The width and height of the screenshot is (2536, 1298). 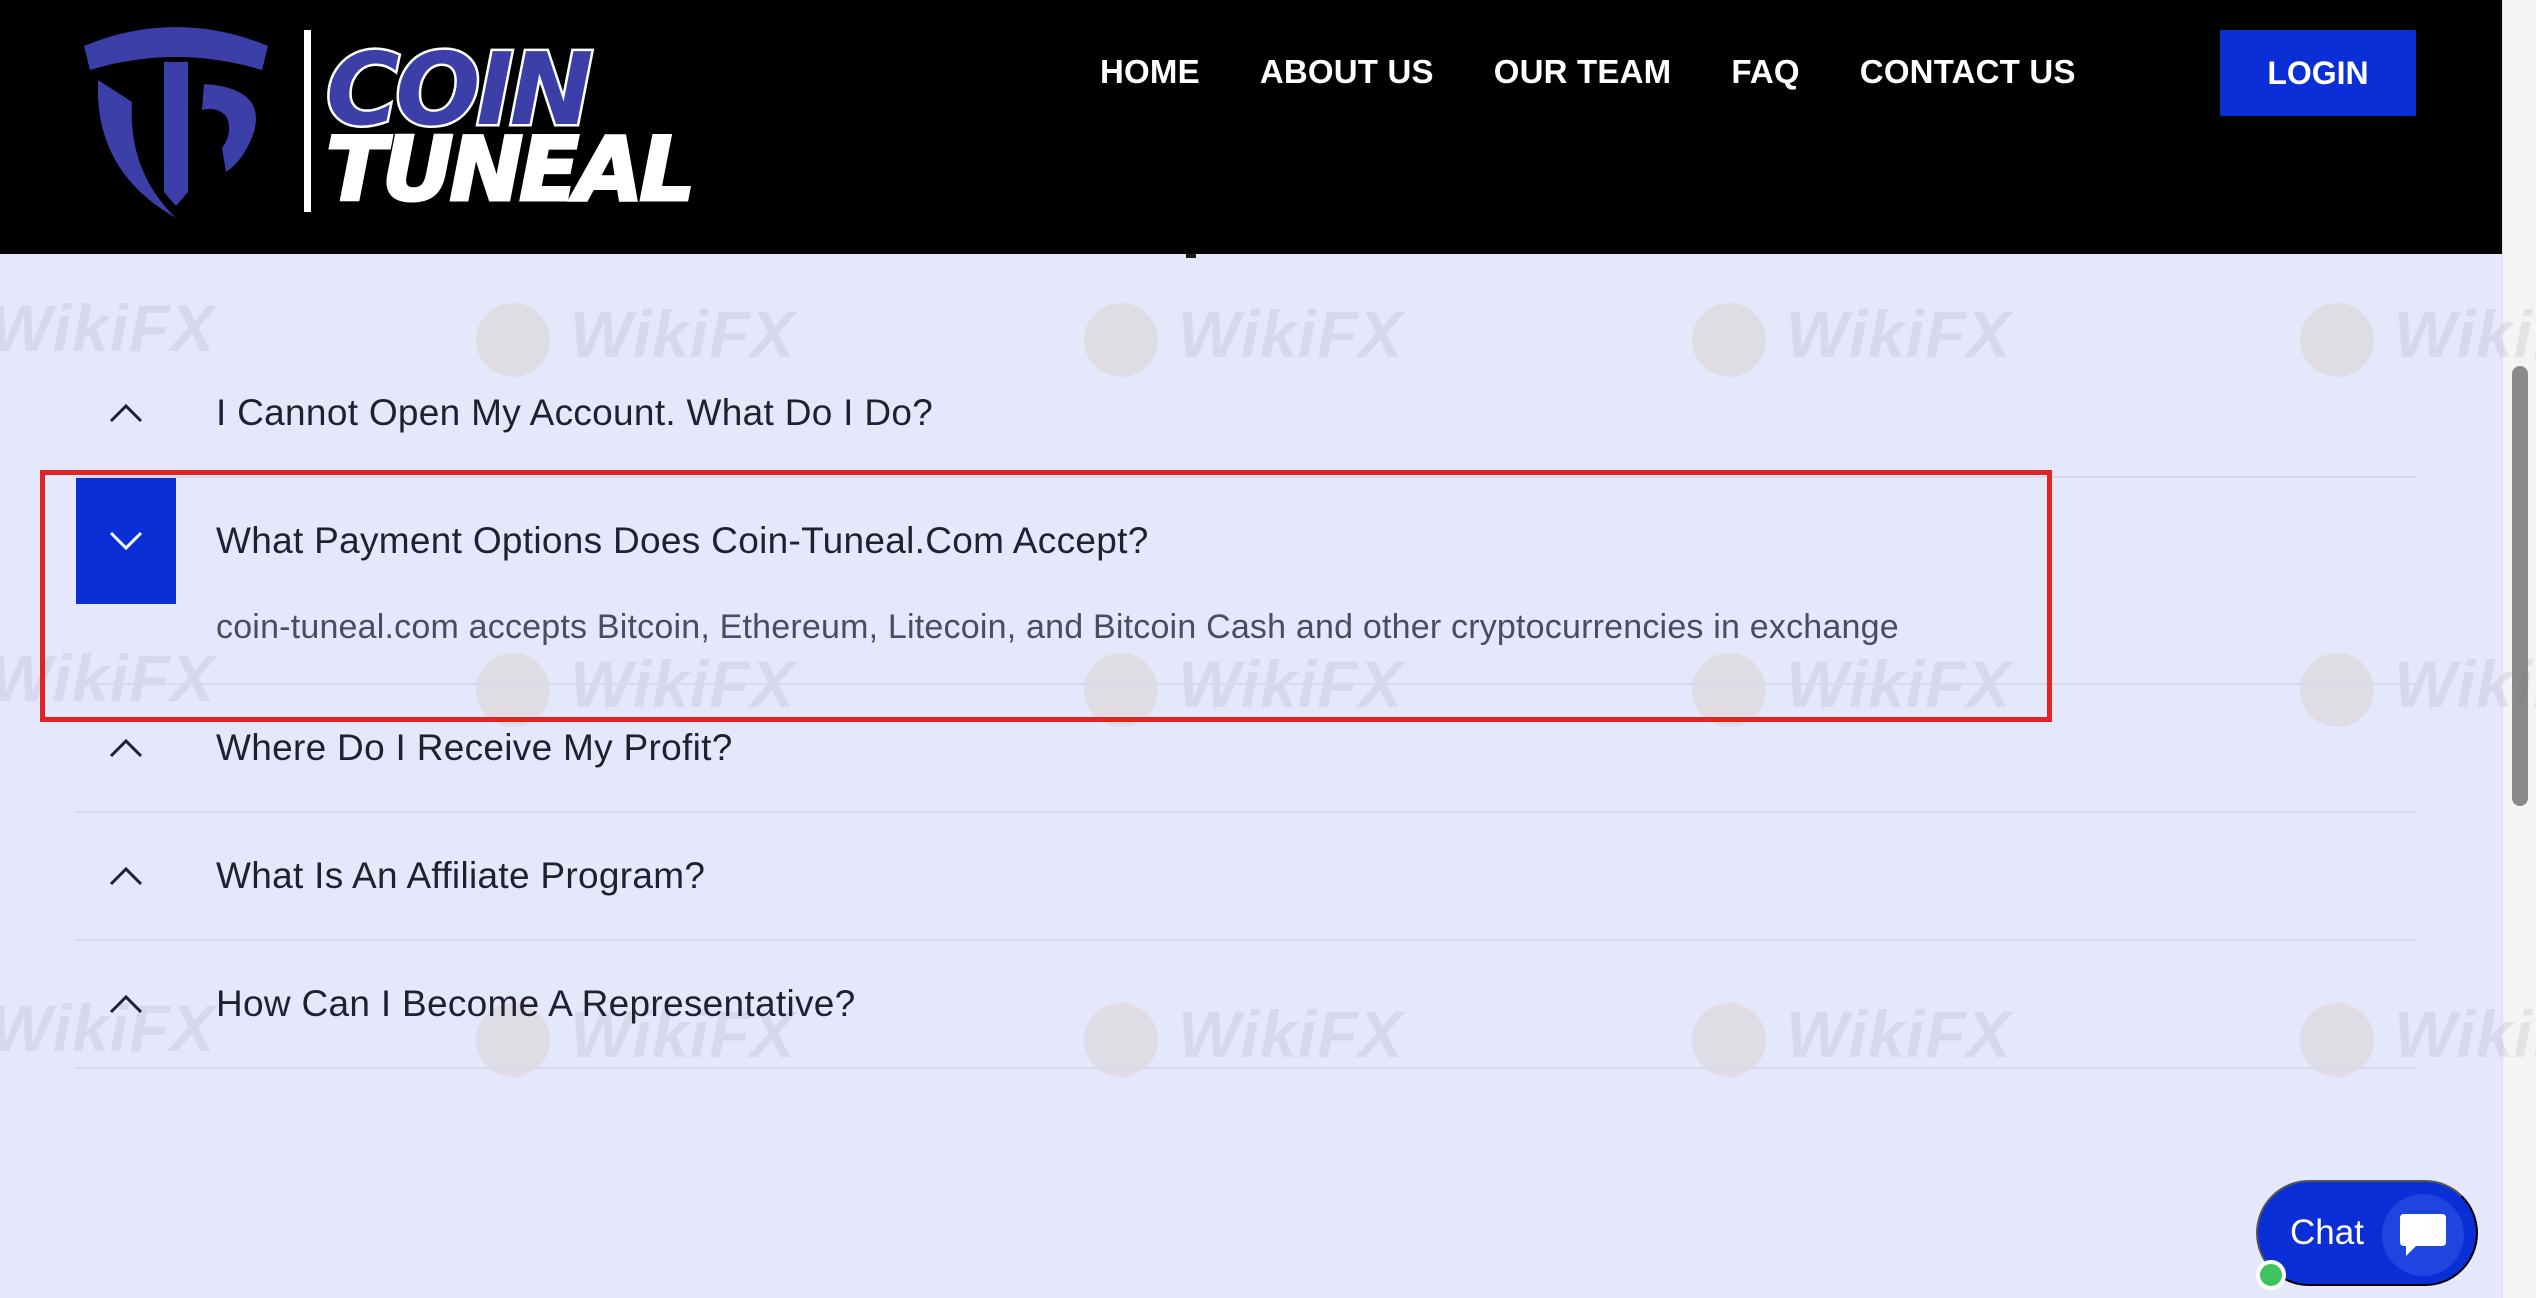 I want to click on chat-bubble-icon, so click(x=2423, y=1235).